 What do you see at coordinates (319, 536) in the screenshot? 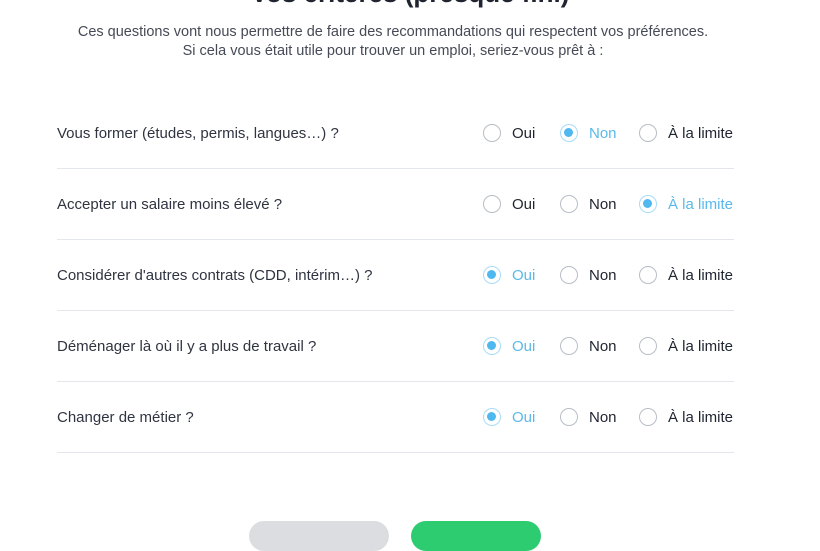
I see `back-button` at bounding box center [319, 536].